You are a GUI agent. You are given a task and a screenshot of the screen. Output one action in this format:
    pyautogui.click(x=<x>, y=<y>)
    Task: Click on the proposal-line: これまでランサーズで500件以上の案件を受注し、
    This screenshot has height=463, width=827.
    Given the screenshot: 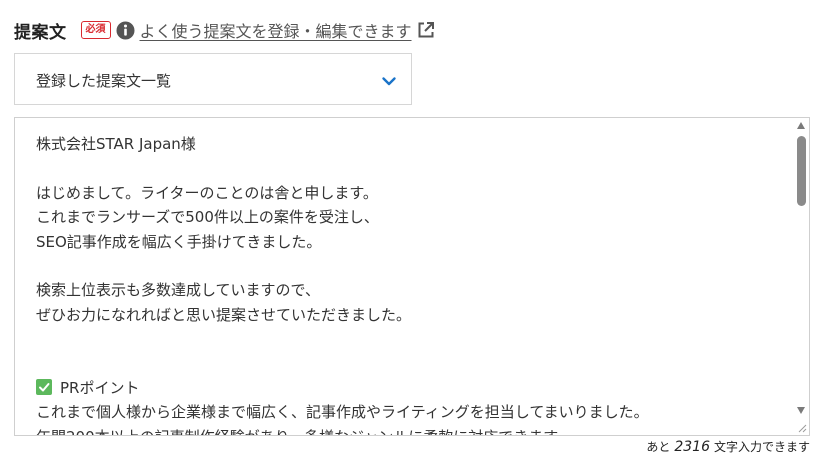 What is the action you would take?
    pyautogui.click(x=411, y=217)
    